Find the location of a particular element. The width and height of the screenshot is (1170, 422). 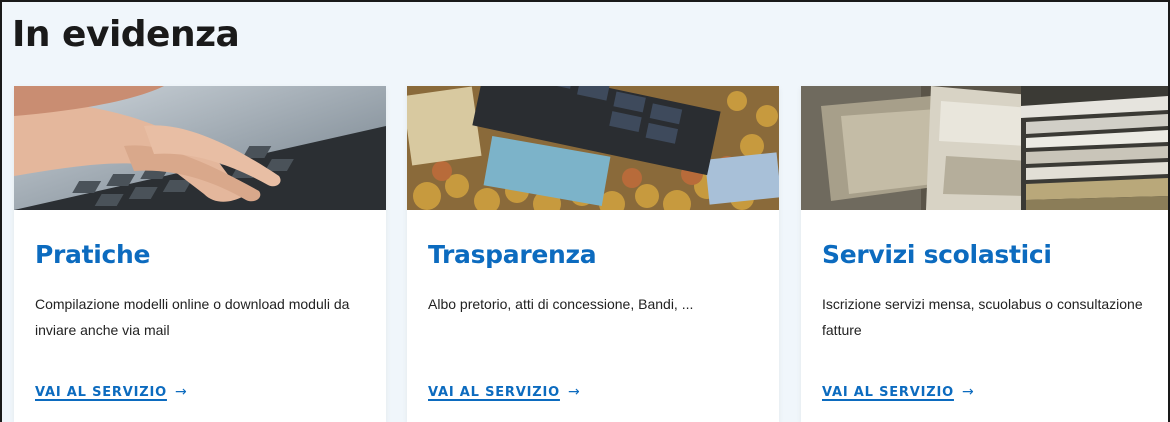

card-image-calculator-coins is located at coordinates (593, 148).